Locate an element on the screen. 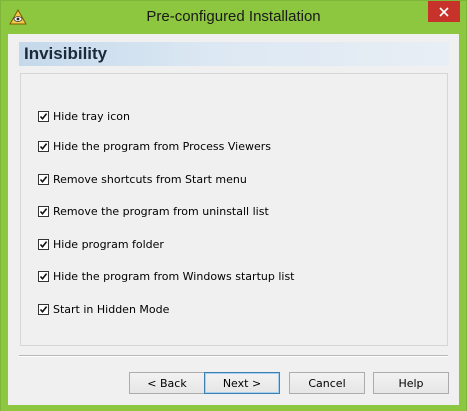 The image size is (467, 411). option-hide-program-folder: Hide program folder is located at coordinates (101, 244).